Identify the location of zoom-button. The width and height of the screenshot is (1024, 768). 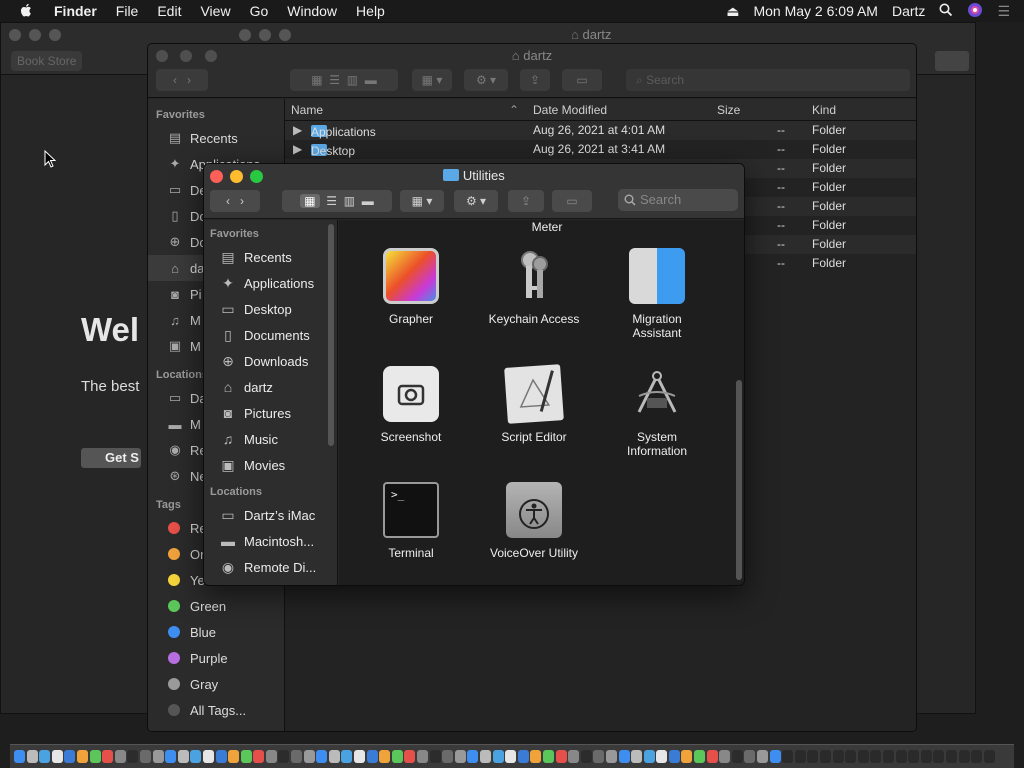
(55, 35).